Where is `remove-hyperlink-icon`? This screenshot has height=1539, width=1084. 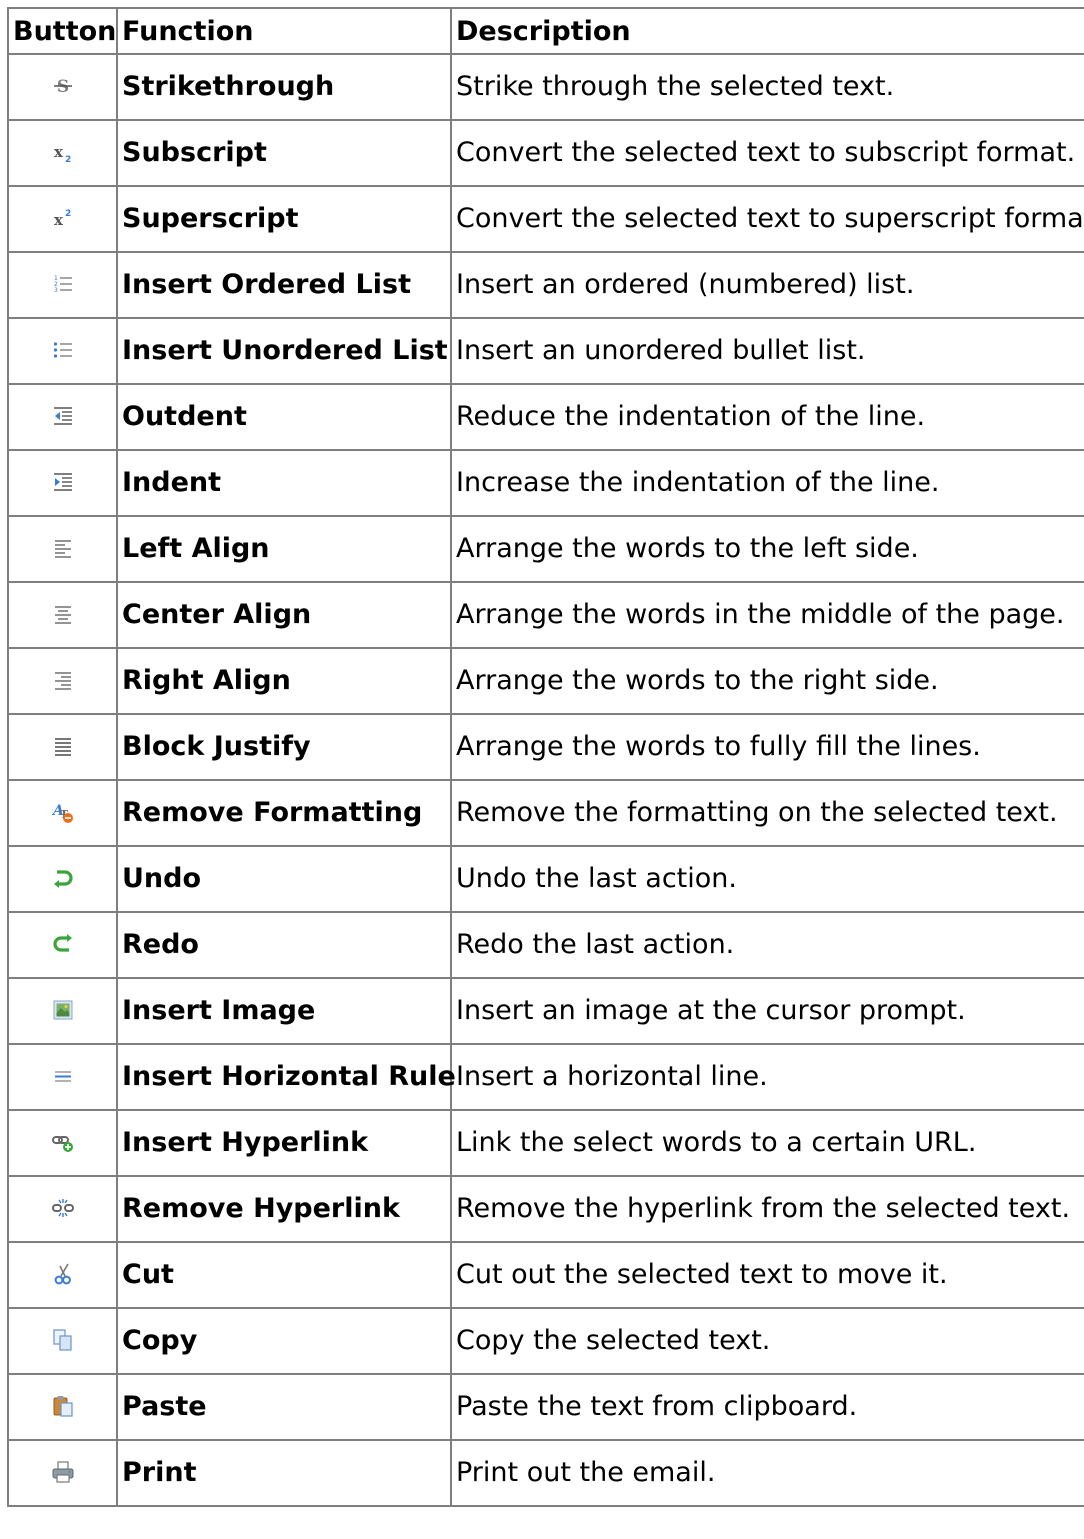
remove-hyperlink-icon is located at coordinates (63, 1208).